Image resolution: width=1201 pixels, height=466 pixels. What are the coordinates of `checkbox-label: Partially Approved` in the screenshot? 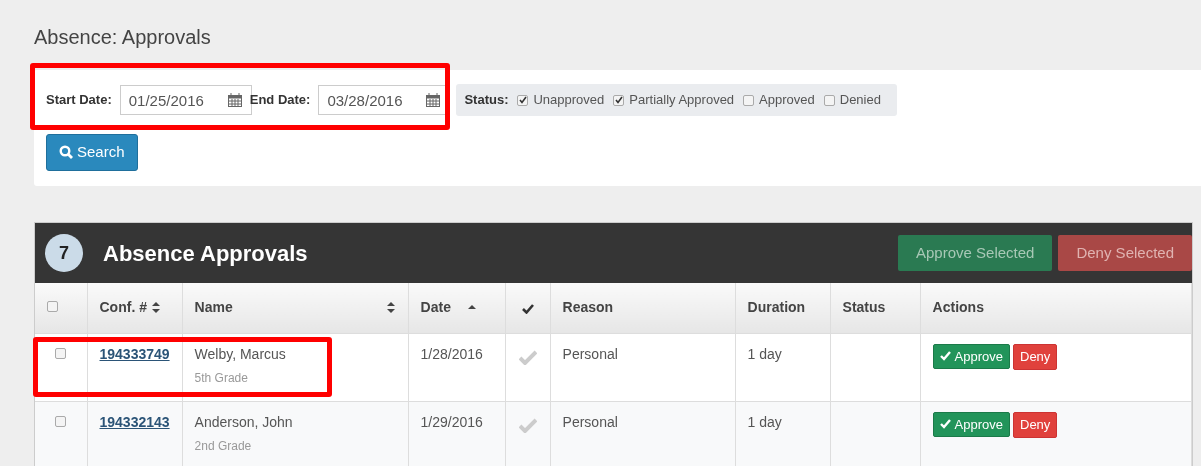 It's located at (682, 100).